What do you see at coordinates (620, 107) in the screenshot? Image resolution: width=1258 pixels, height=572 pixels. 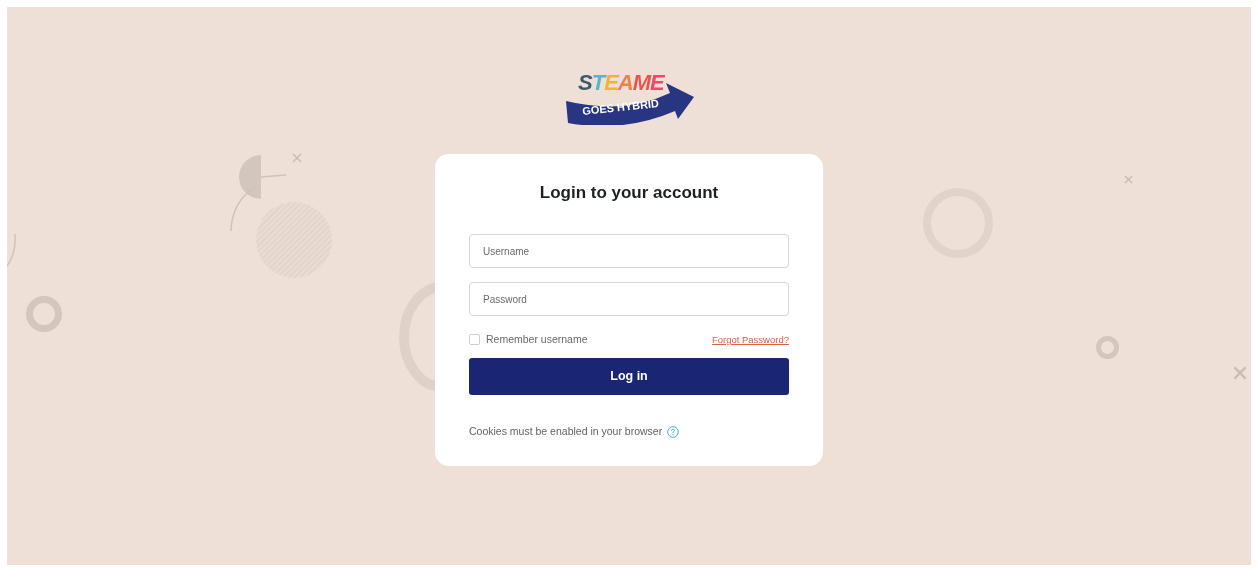 I see `logo-subtitle: GOES HYBRID` at bounding box center [620, 107].